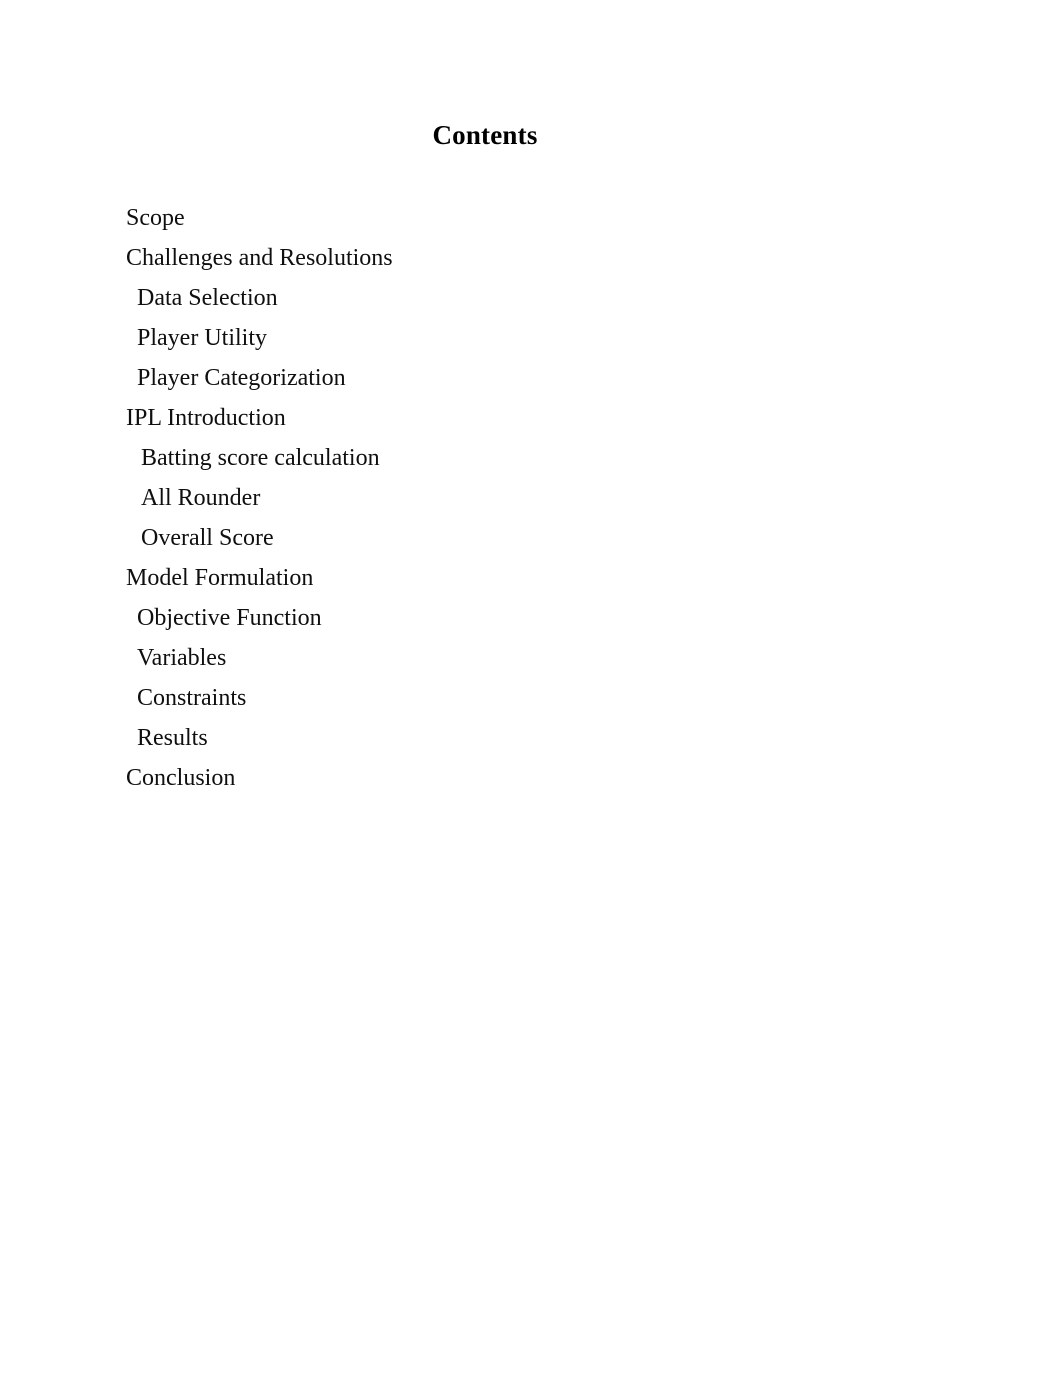 The height and width of the screenshot is (1376, 1062). Describe the element at coordinates (526, 465) in the screenshot. I see `toc-entry-batting-score-calculation: Batting score calculation` at that location.